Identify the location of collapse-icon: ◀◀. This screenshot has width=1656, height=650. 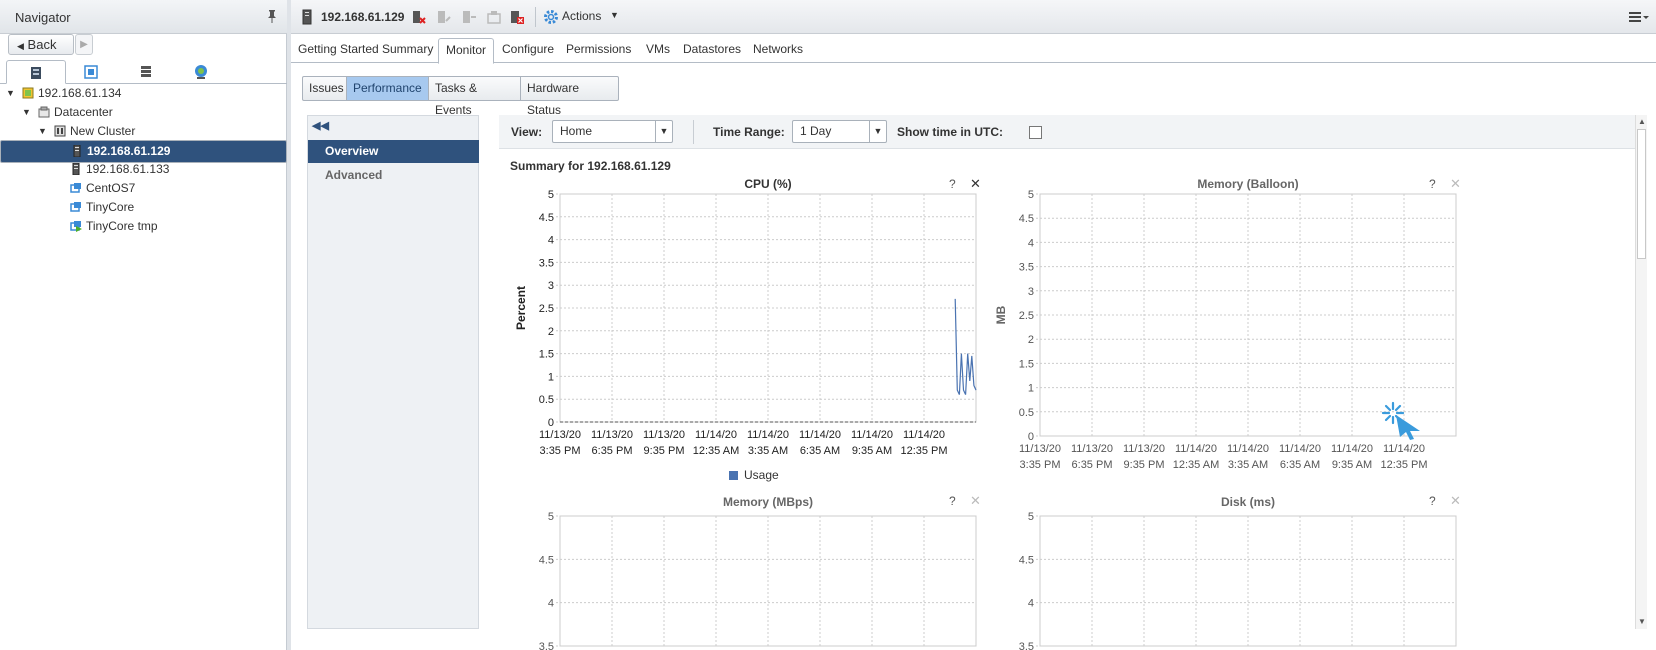
(320, 125).